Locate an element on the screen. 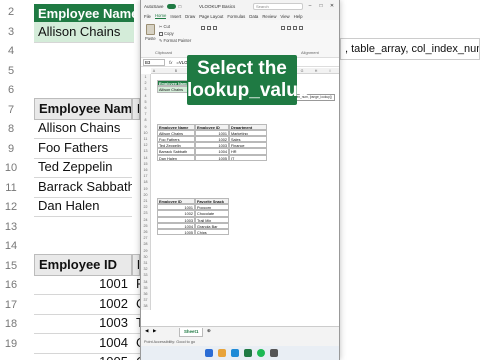 This screenshot has width=480, height=360. tab-insert: Insert is located at coordinates (175, 16).